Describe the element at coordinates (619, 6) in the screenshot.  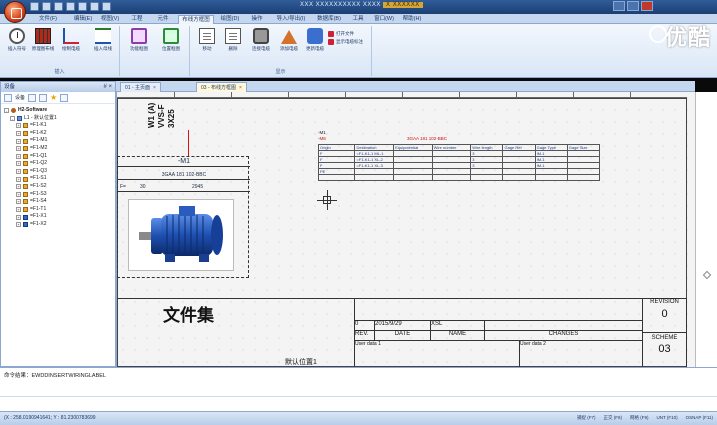
I see `minimize-button` at that location.